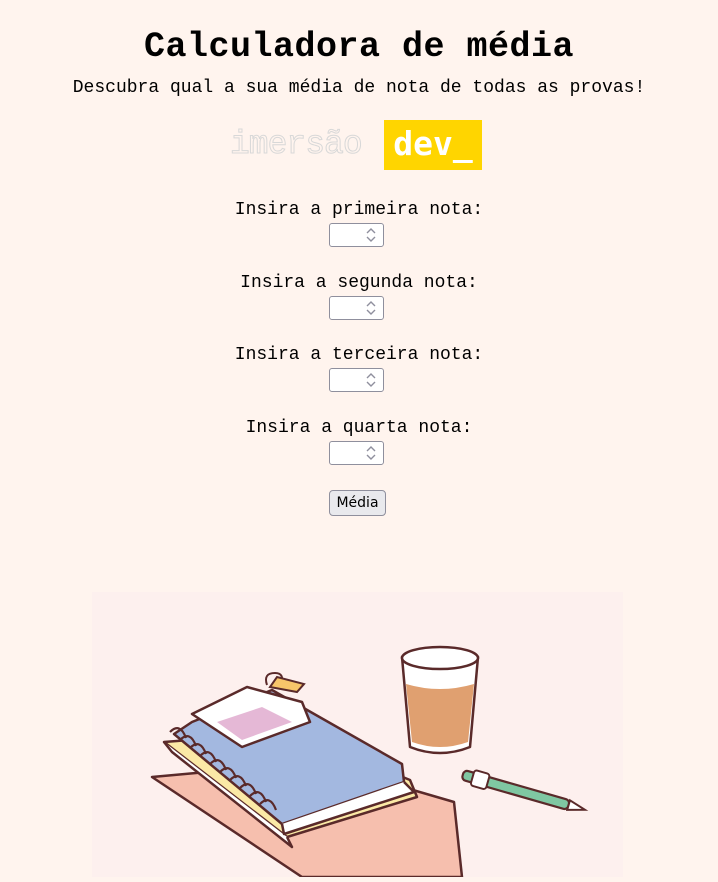  Describe the element at coordinates (359, 355) in the screenshot. I see `third-grade-label: Insira a terceira nota:` at that location.